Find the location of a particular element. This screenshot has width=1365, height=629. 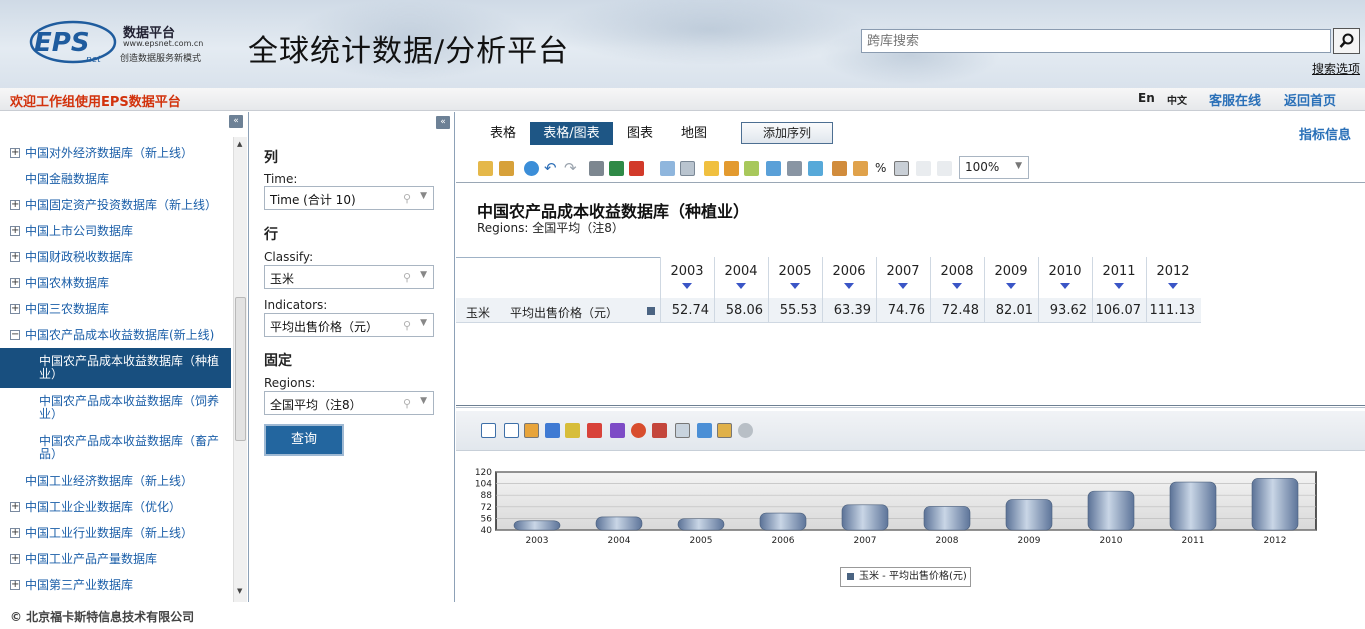

tree-item: 中国金融数据库 is located at coordinates (115, 179).